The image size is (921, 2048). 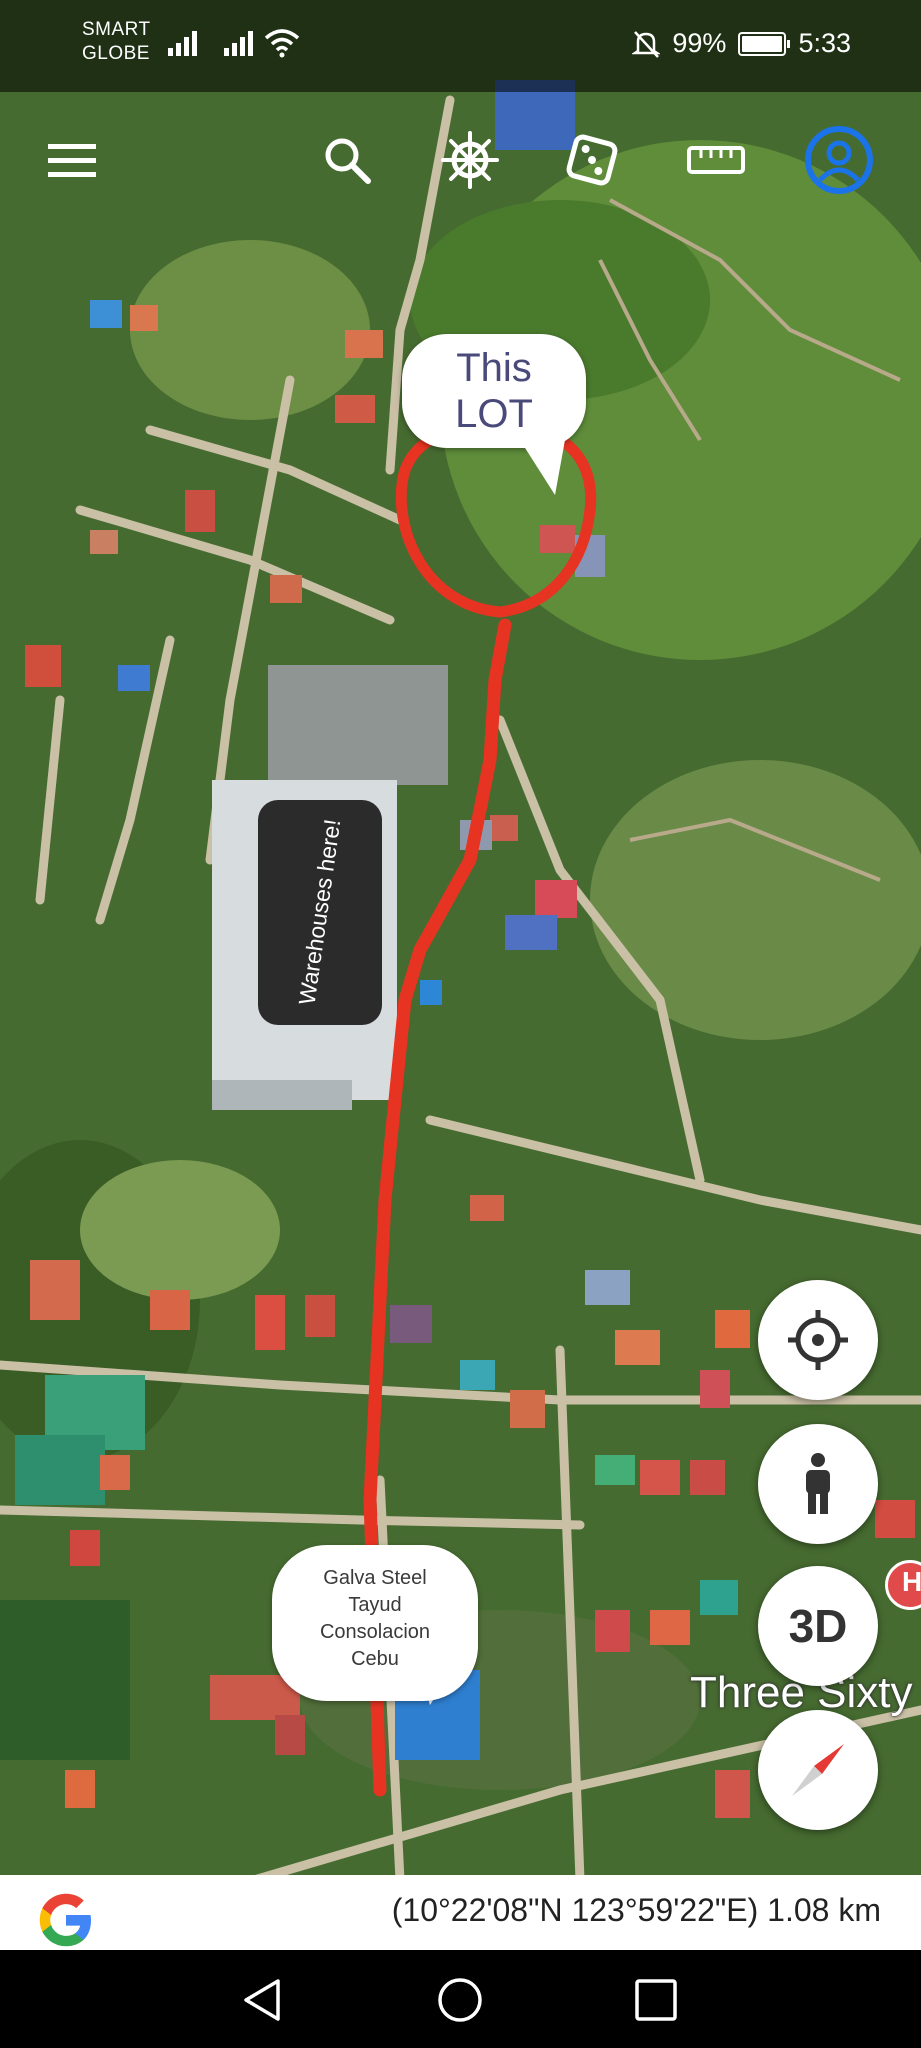 I want to click on coordinates-scale-readout: (10°22'08"N 123°59'22"E) 1.08 km, so click(x=636, y=1910).